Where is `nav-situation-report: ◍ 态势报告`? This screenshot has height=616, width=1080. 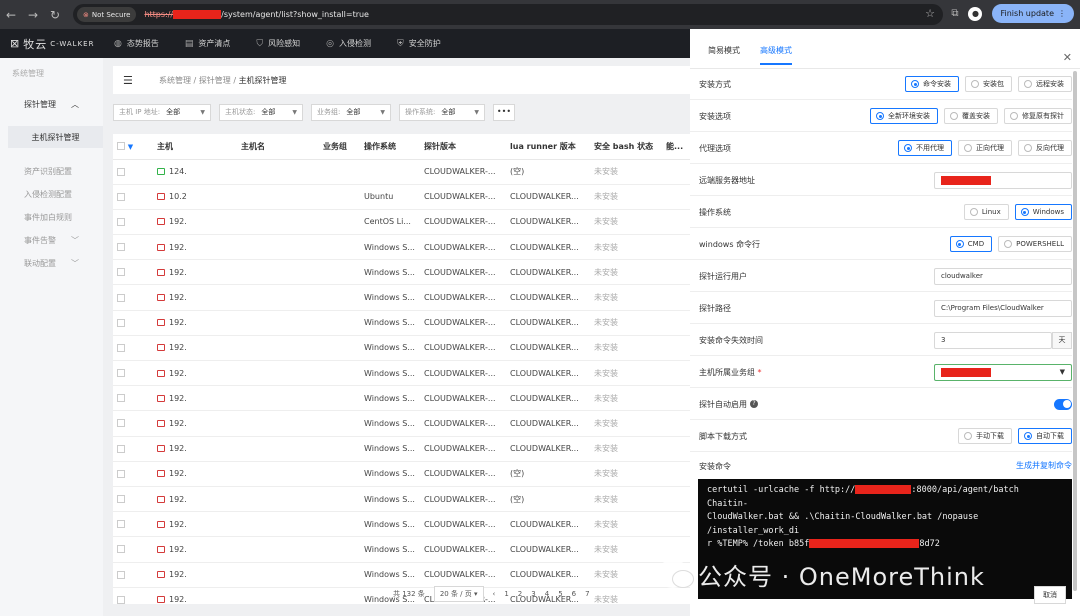 nav-situation-report: ◍ 态势报告 is located at coordinates (136, 43).